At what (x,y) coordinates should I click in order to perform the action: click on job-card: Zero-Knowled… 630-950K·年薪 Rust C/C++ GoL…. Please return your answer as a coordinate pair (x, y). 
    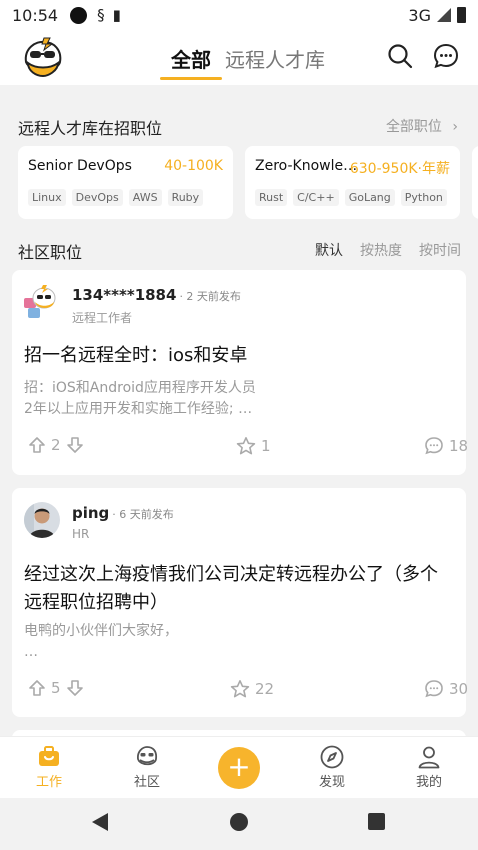
    Looking at the image, I should click on (352, 182).